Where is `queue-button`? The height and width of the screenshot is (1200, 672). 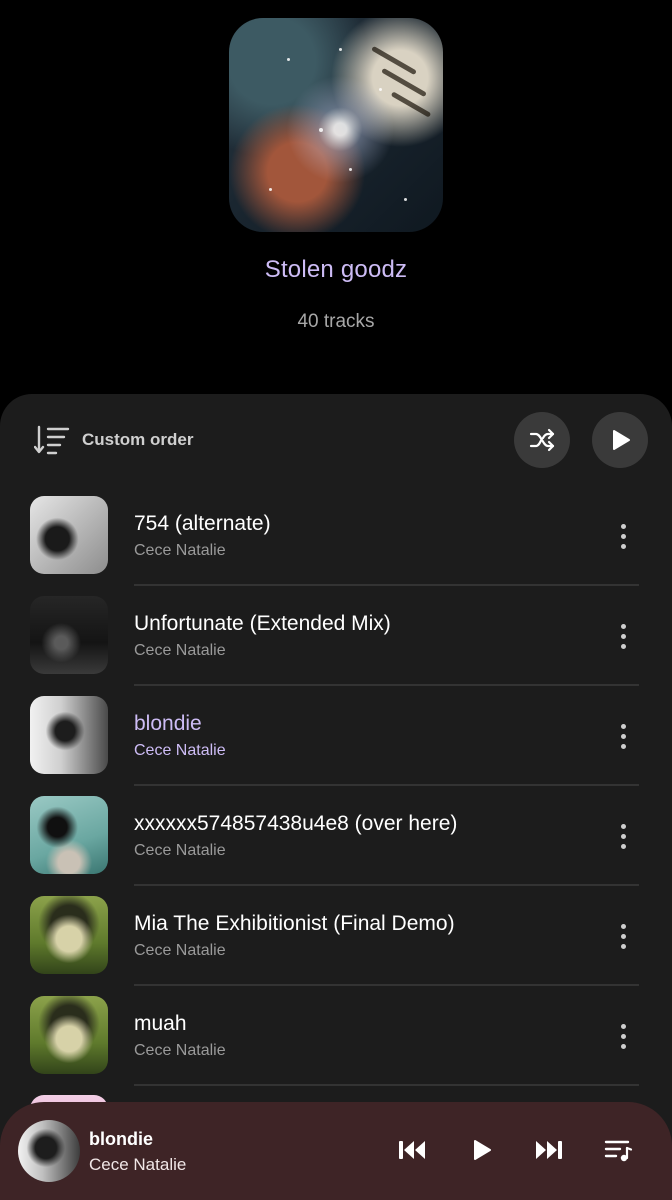 queue-button is located at coordinates (618, 1150).